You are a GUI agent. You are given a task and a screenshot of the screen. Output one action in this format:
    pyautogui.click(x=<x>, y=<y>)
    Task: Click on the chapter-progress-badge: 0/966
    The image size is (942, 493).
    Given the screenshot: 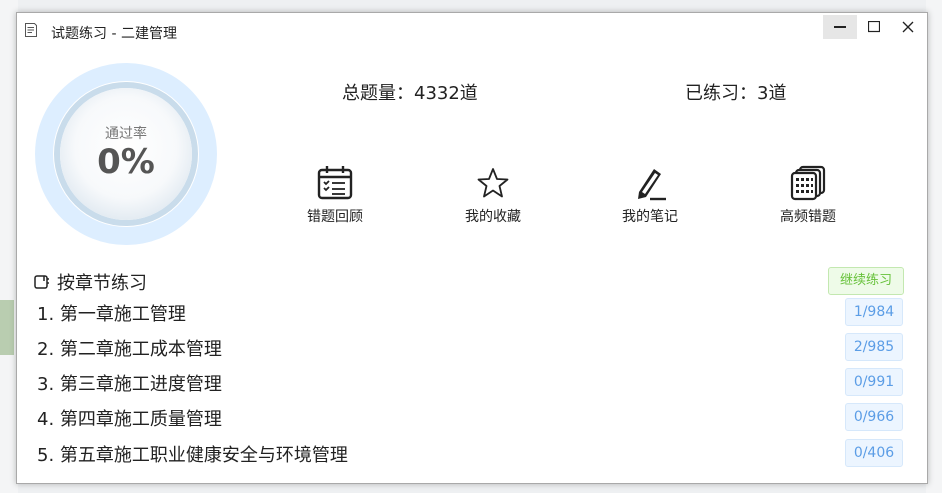 What is the action you would take?
    pyautogui.click(x=874, y=417)
    